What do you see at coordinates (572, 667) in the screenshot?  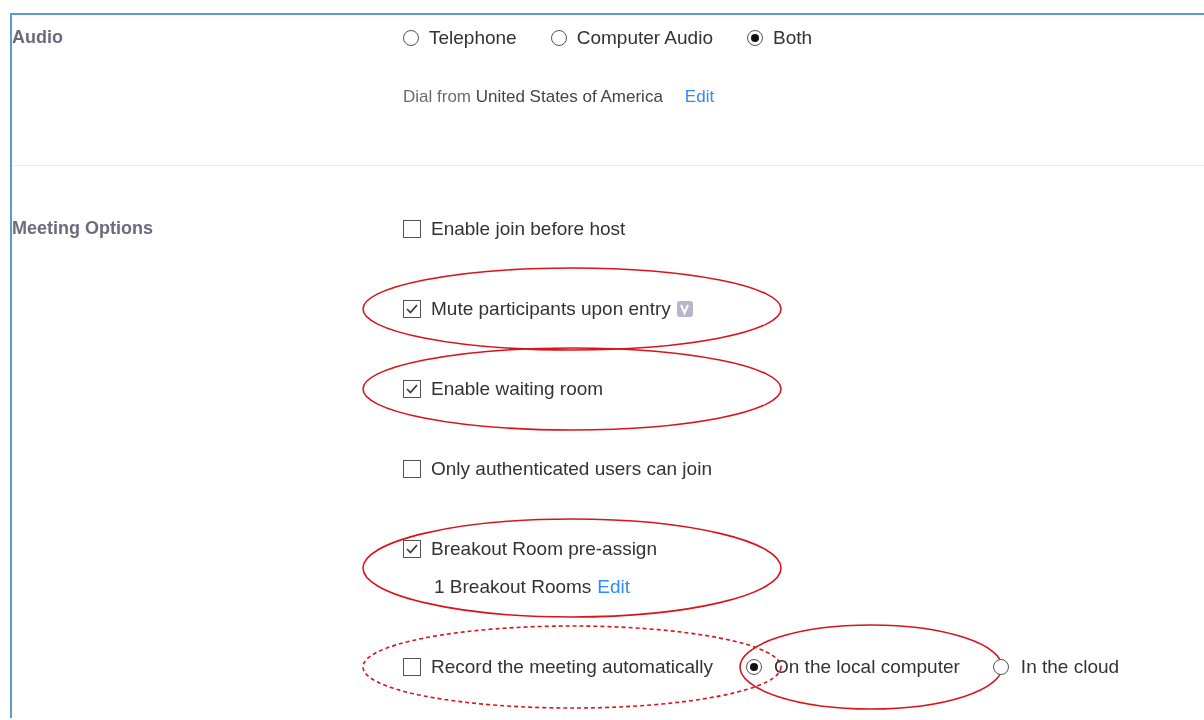 I see `option-label: Record the meeting automatically` at bounding box center [572, 667].